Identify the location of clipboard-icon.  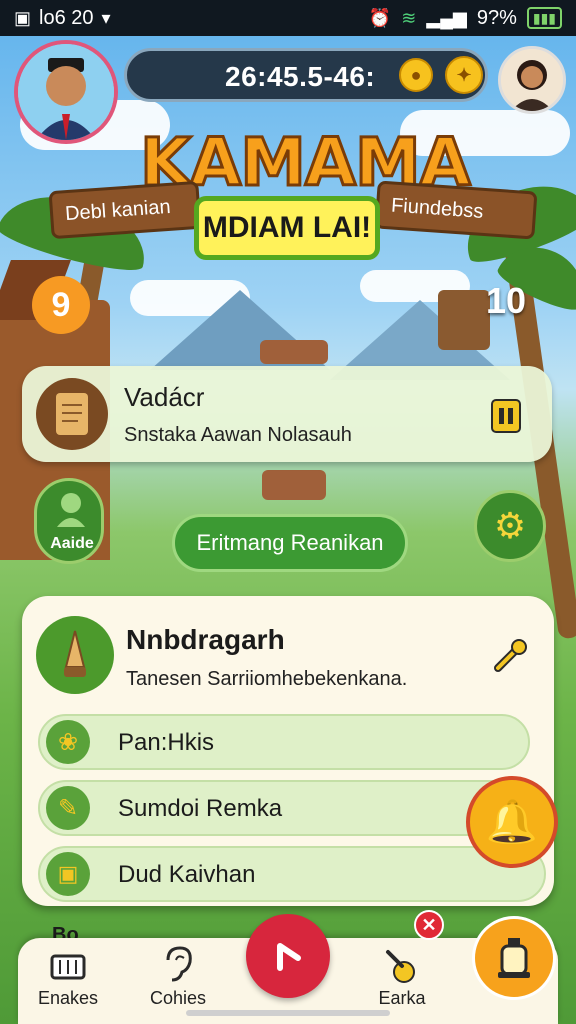
(506, 416).